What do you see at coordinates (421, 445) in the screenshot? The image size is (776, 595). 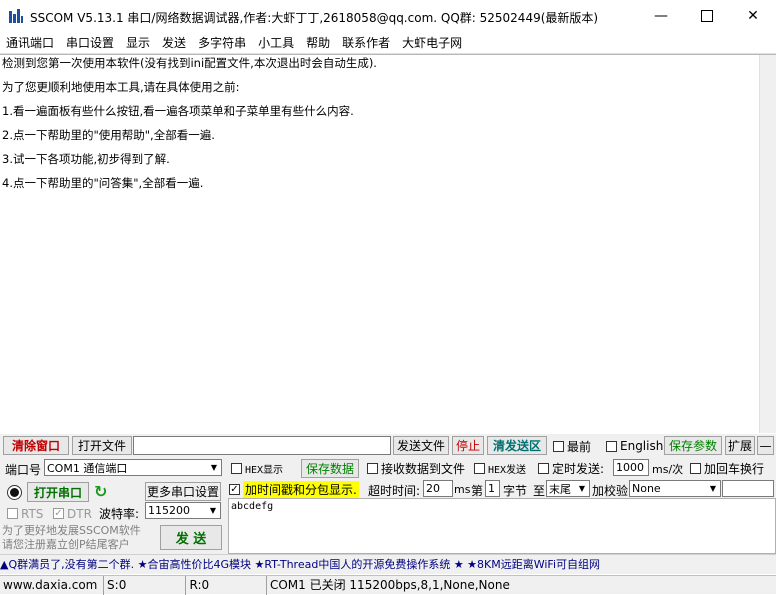 I see `send-file-button: 发送文件` at bounding box center [421, 445].